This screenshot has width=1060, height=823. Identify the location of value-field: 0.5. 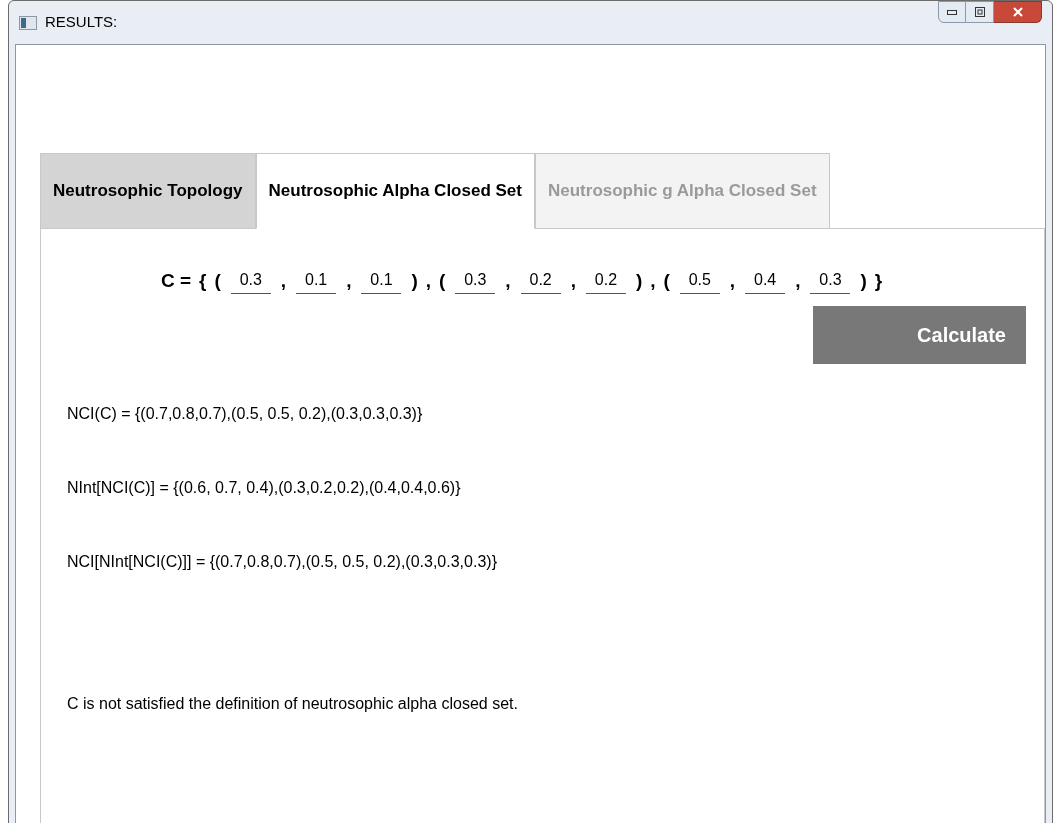
(699, 280).